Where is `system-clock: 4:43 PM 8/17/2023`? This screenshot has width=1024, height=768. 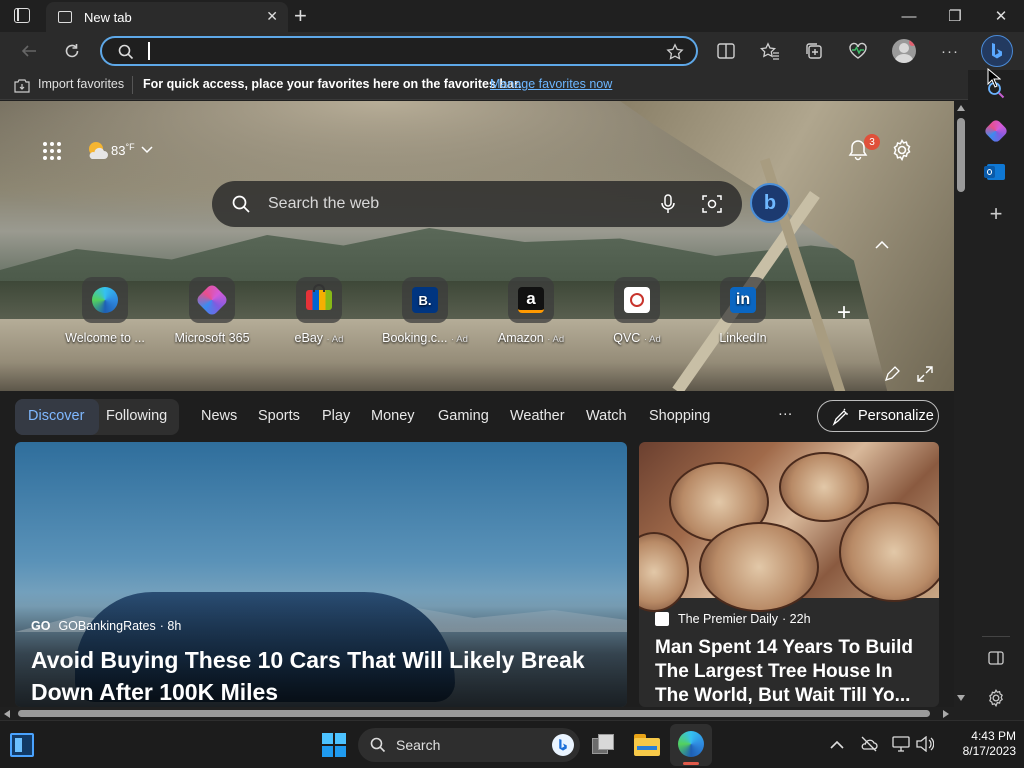 system-clock: 4:43 PM 8/17/2023 is located at coordinates (981, 744).